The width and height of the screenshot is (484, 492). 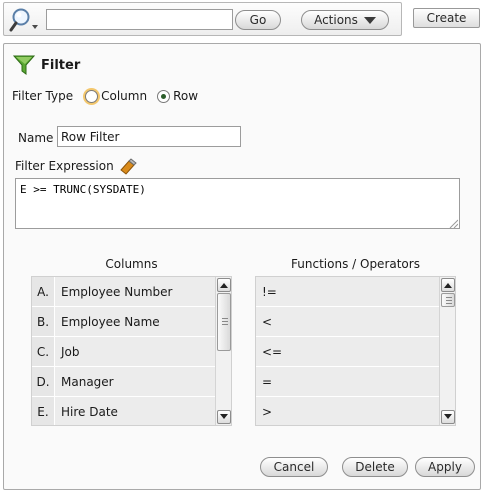 I want to click on column-name: Job, so click(x=135, y=351).